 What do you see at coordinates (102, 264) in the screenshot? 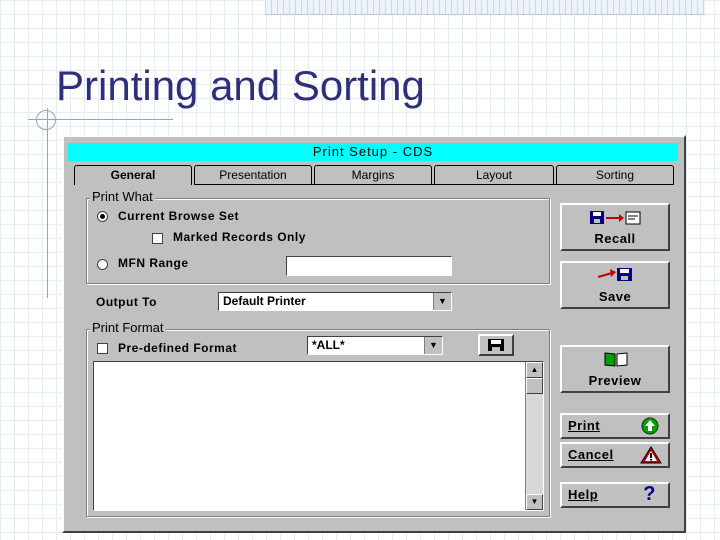
I see `mfn-range-radio` at bounding box center [102, 264].